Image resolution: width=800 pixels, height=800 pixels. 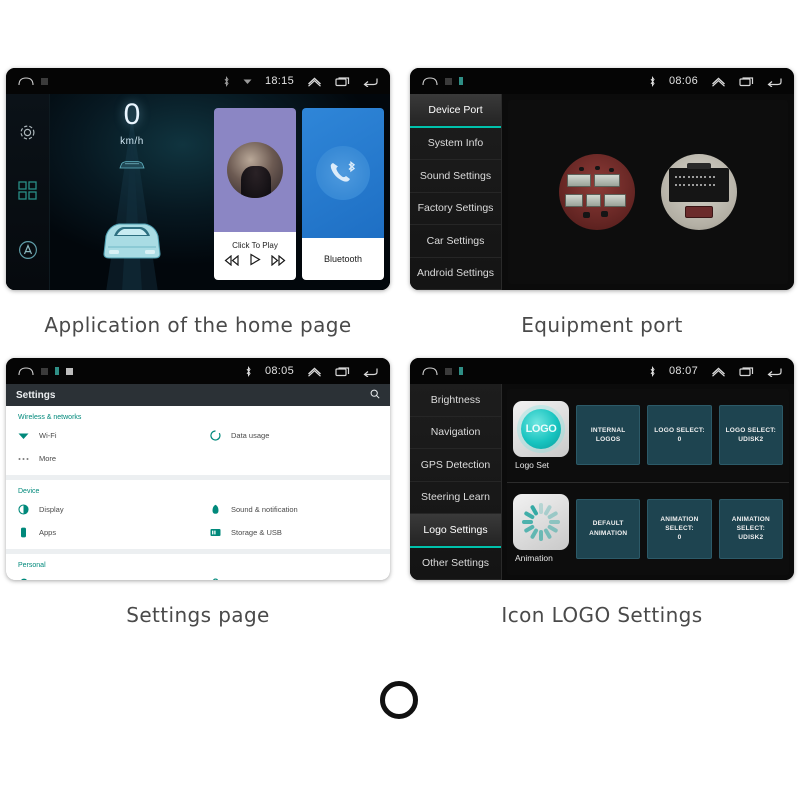 I want to click on sidebar-item-sound-settings: Sound Settings, so click(x=455, y=176).